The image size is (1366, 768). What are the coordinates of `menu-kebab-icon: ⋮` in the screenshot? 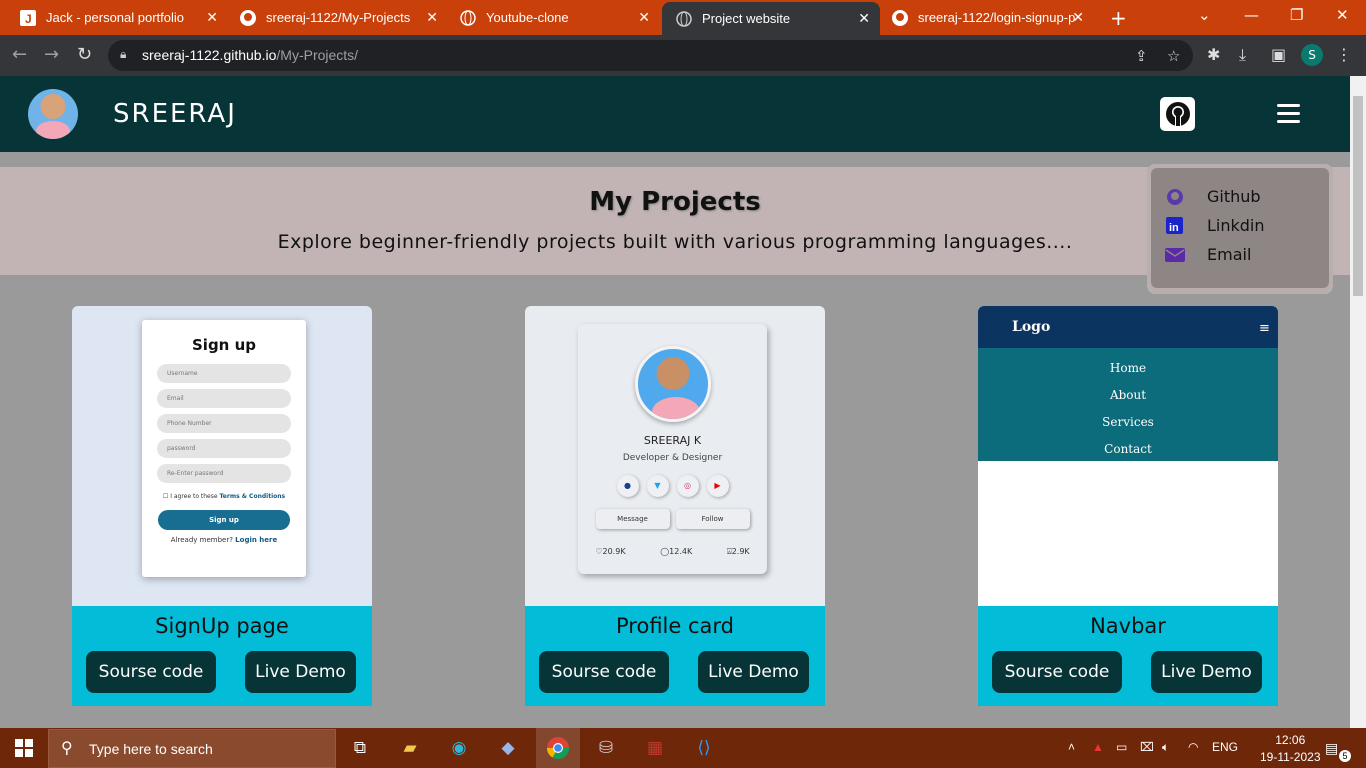 It's located at (1344, 54).